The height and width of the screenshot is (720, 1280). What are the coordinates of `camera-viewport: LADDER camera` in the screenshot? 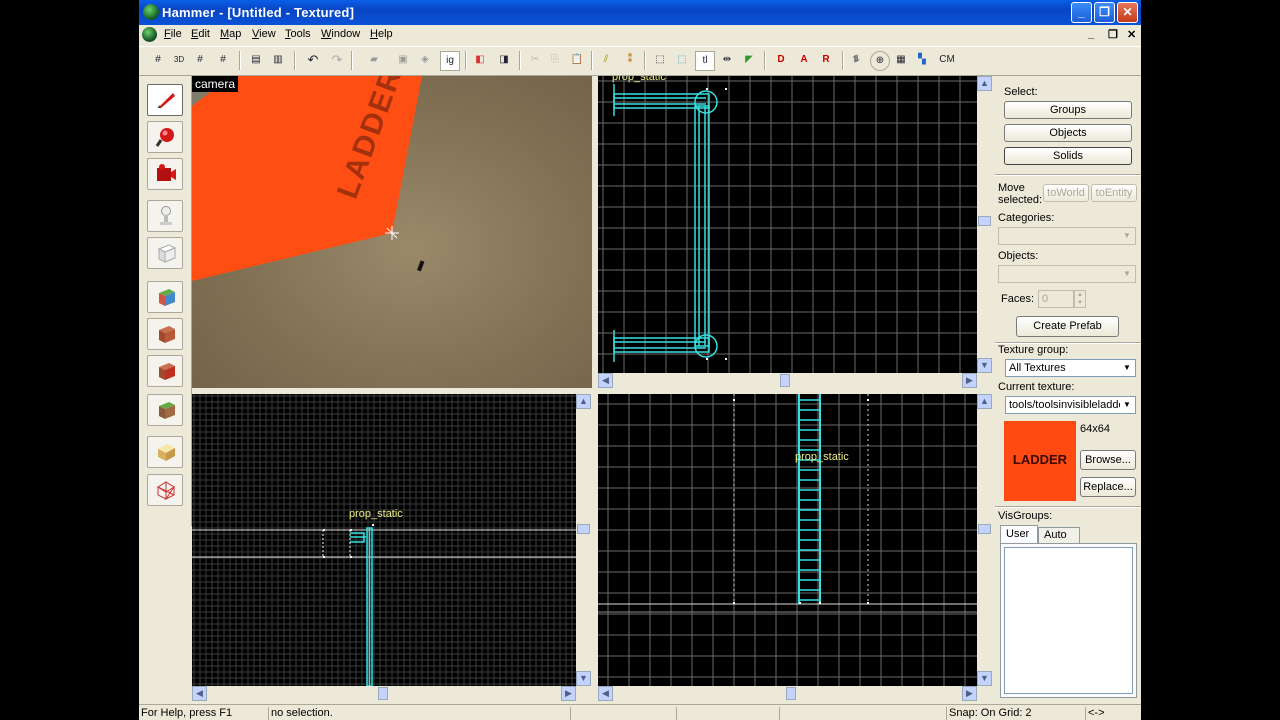 It's located at (392, 232).